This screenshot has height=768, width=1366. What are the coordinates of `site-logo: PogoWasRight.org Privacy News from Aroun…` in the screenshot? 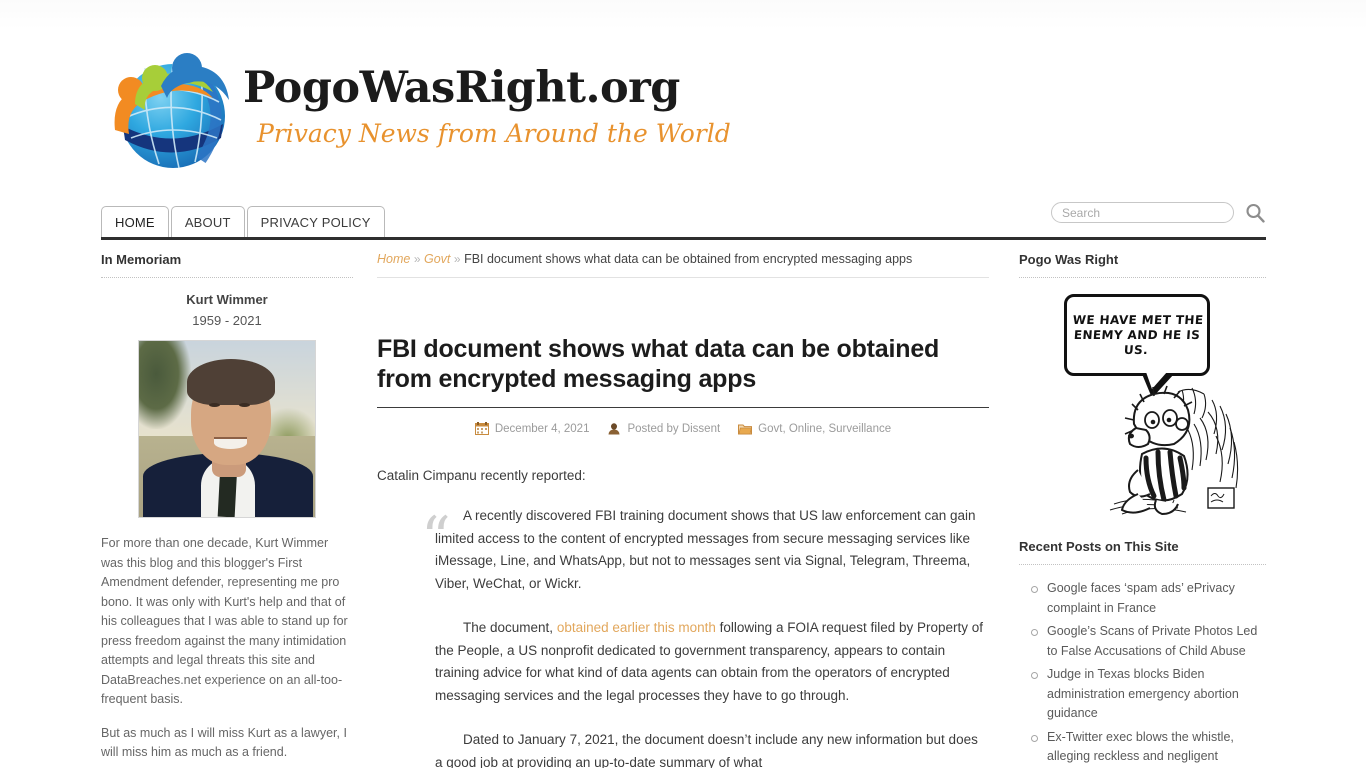 It's located at (416, 112).